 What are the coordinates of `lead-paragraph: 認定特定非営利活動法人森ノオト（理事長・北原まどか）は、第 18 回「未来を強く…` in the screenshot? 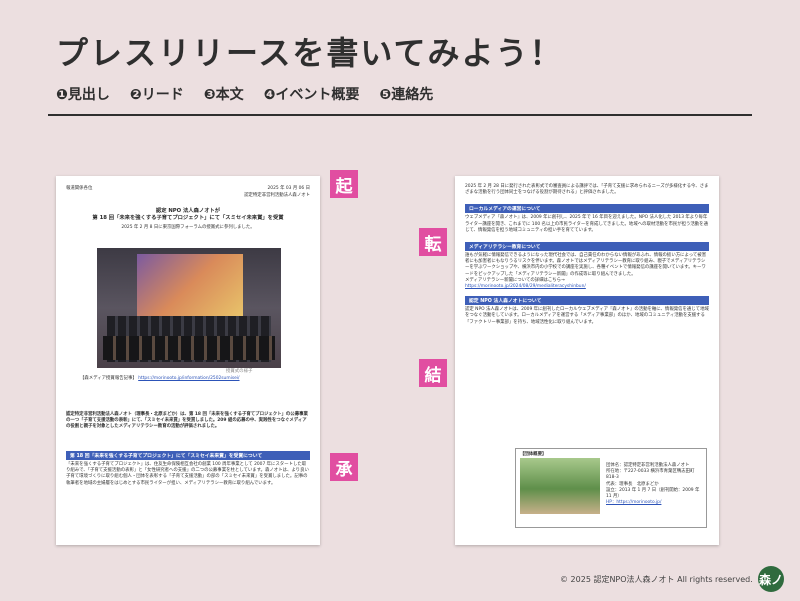 It's located at (187, 421).